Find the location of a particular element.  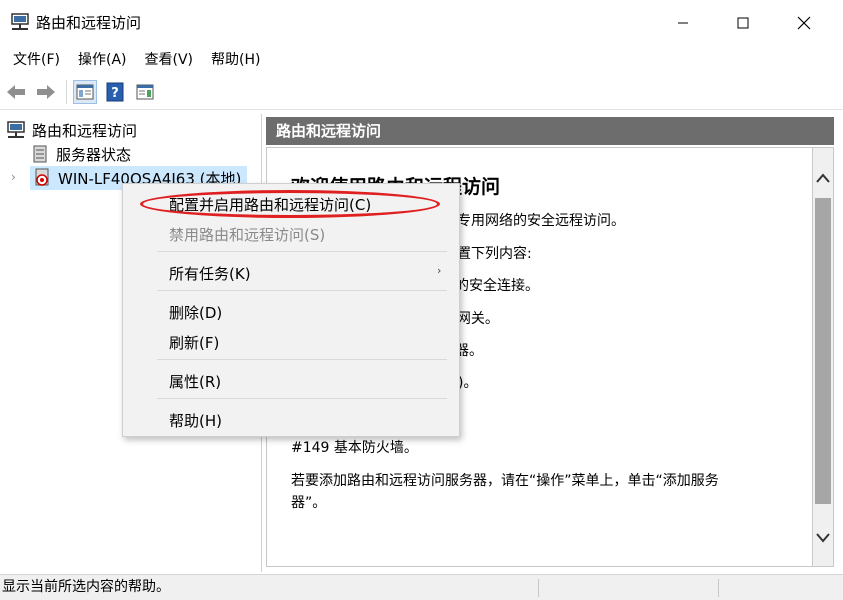

maximize-button is located at coordinates (743, 23).